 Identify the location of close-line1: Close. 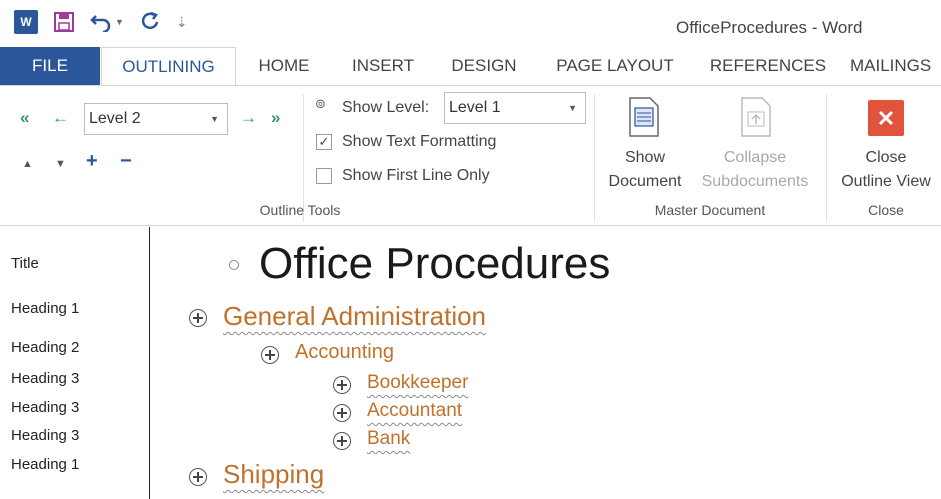
(886, 157).